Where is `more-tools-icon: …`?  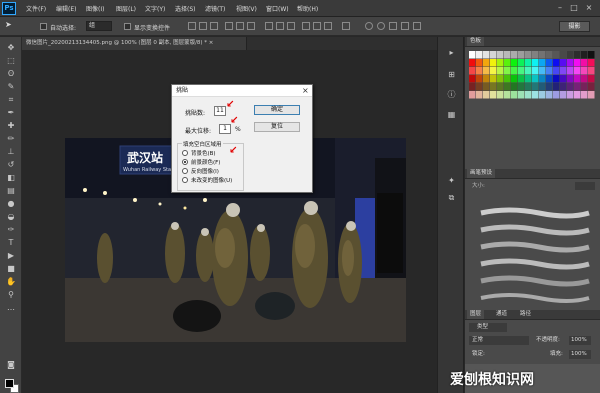 more-tools-icon: … is located at coordinates (11, 308).